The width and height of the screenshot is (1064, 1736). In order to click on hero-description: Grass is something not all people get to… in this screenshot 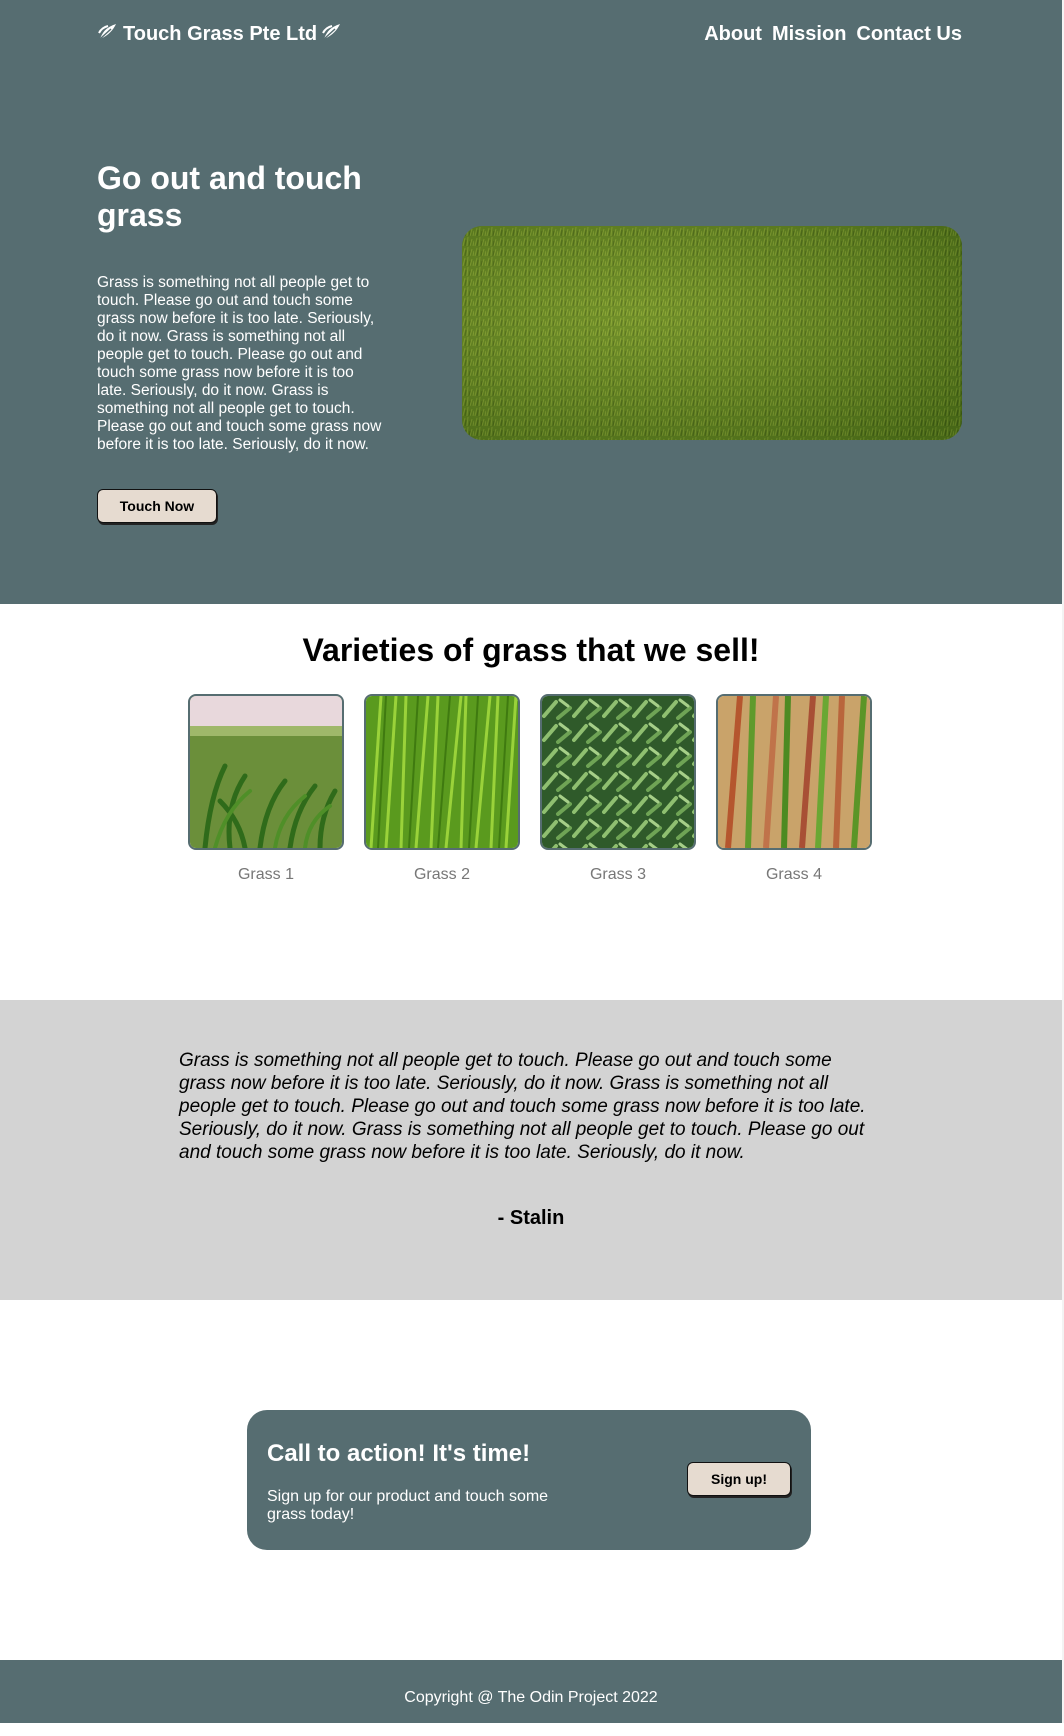, I will do `click(239, 363)`.